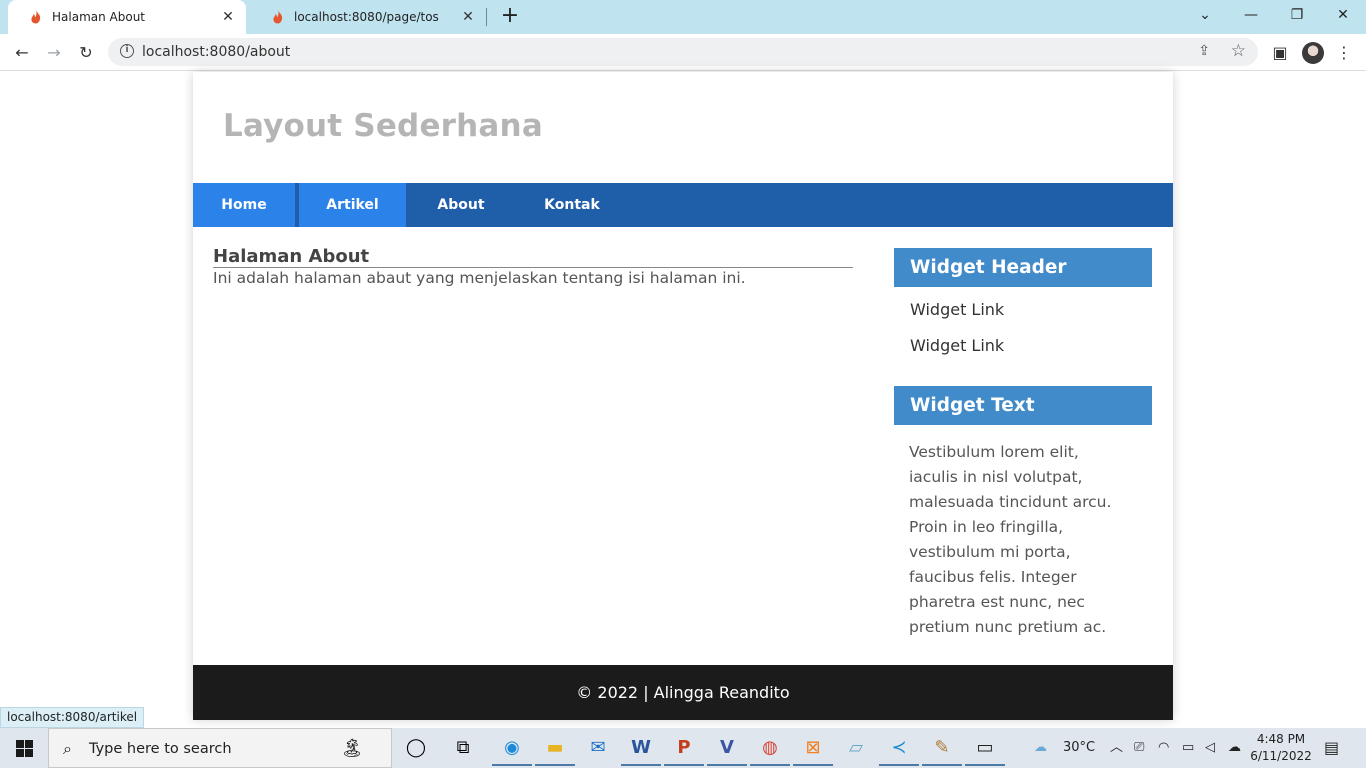 The height and width of the screenshot is (768, 1366). I want to click on weather-icon: ☁, so click(1040, 748).